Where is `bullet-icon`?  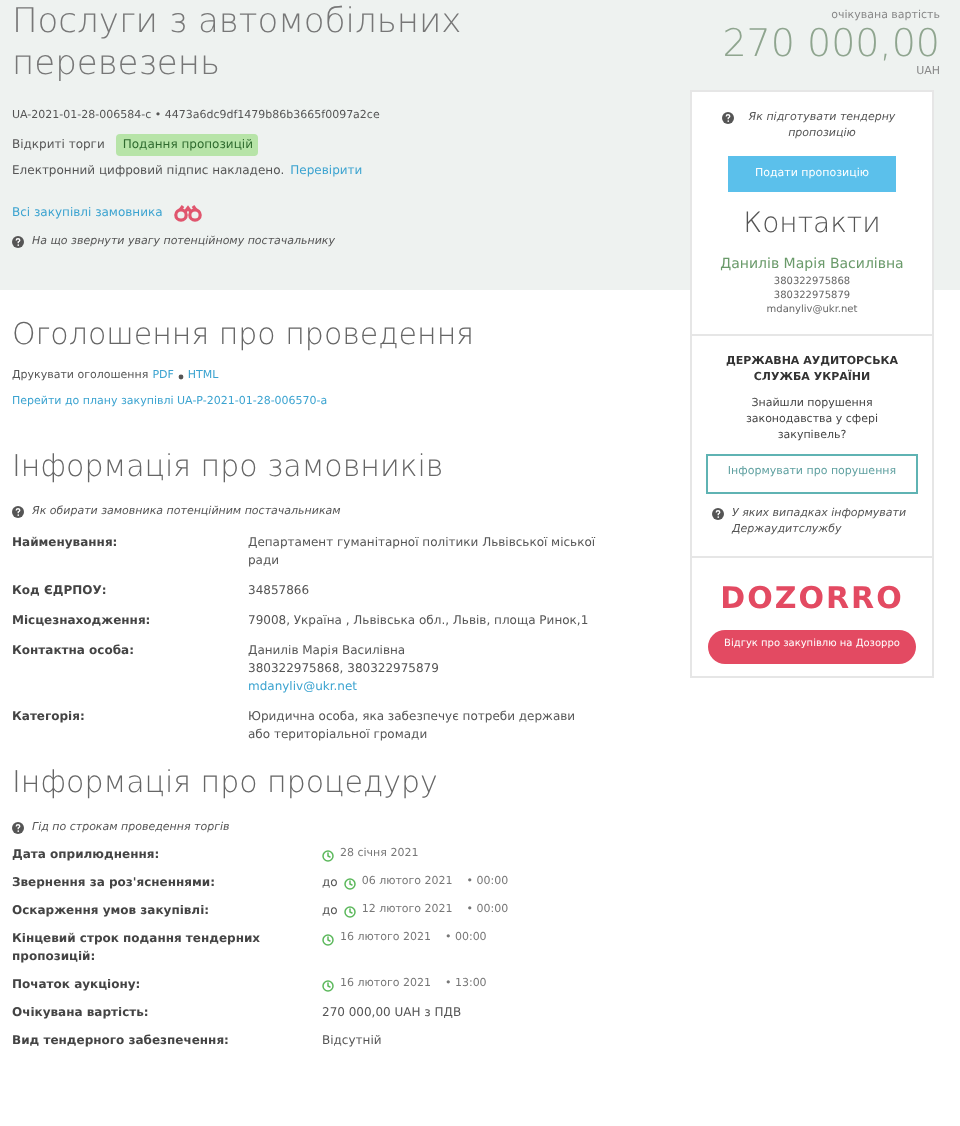 bullet-icon is located at coordinates (180, 376).